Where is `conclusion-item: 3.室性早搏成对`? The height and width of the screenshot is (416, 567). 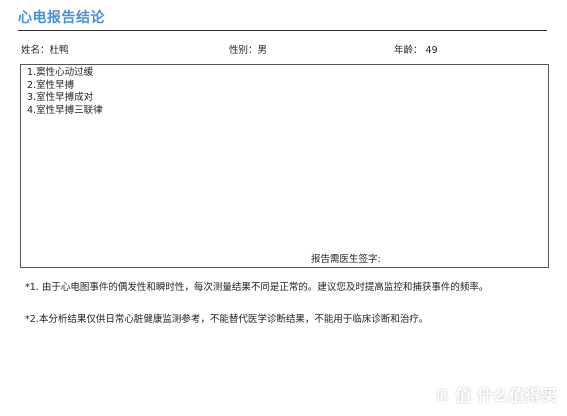
conclusion-item: 3.室性早搏成对 is located at coordinates (60, 98).